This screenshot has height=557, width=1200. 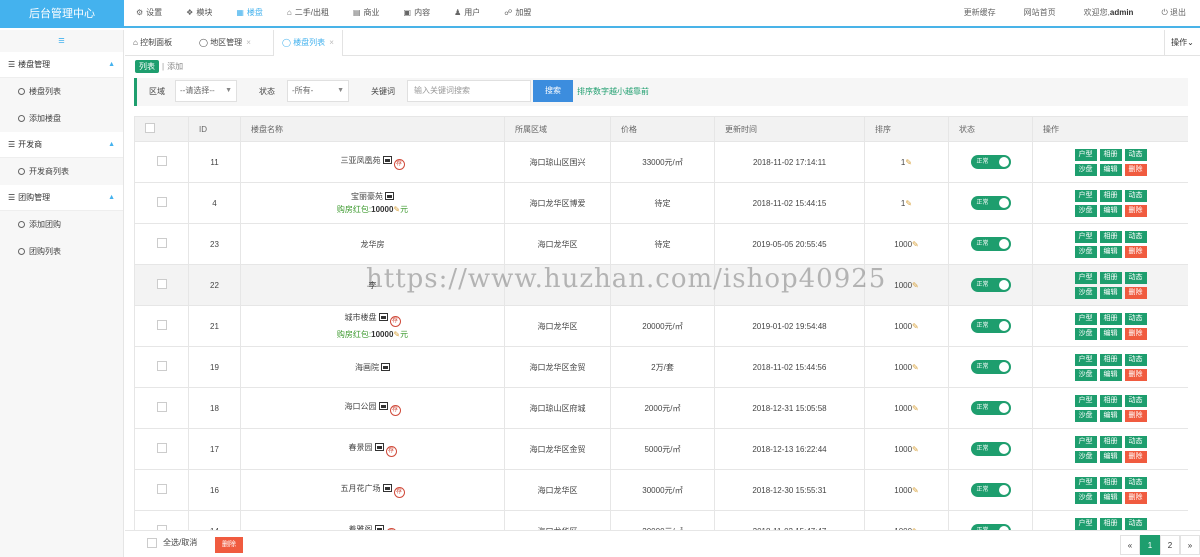 What do you see at coordinates (361, 160) in the screenshot?
I see `building-name: 三亚凤凰苑` at bounding box center [361, 160].